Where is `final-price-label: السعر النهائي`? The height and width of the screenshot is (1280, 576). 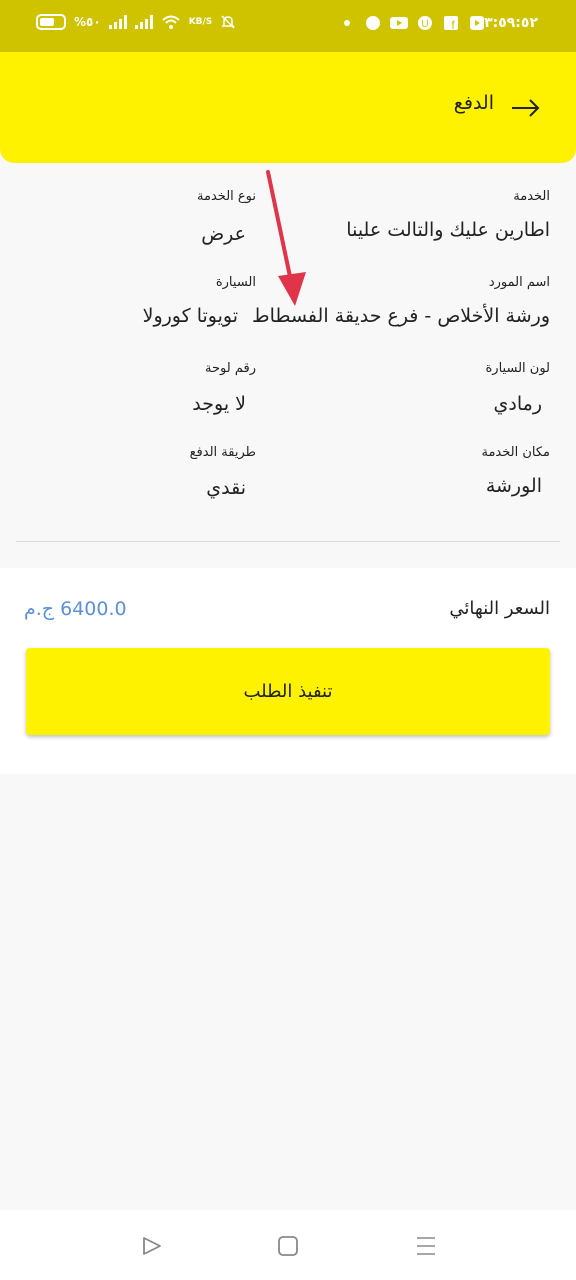 final-price-label: السعر النهائي is located at coordinates (499, 608).